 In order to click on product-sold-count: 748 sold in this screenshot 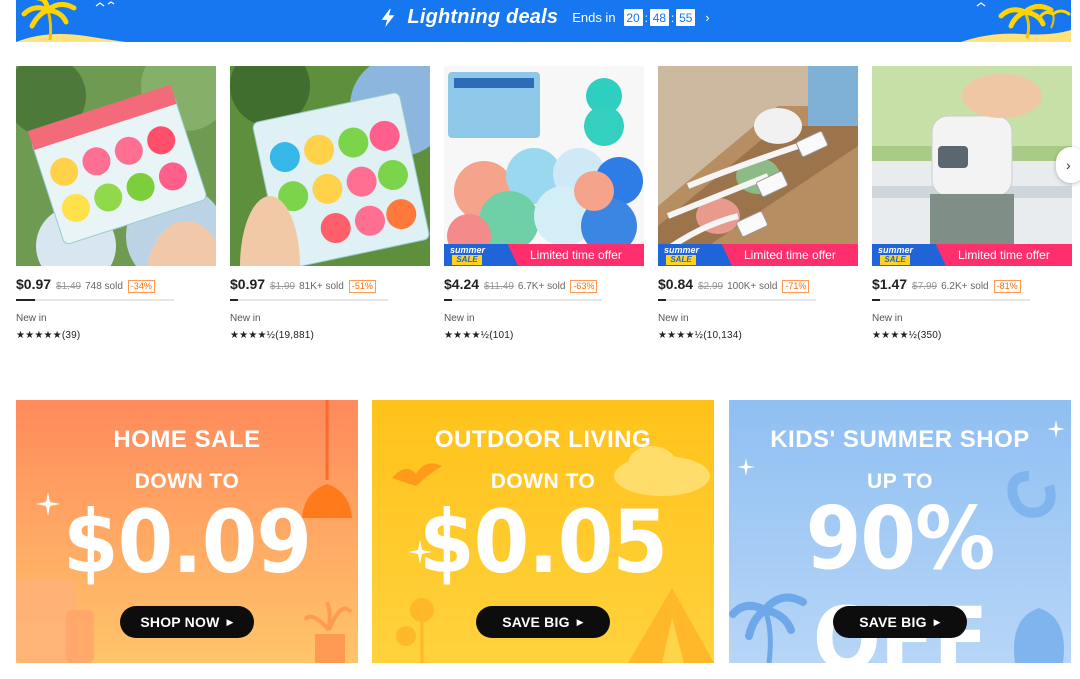, I will do `click(104, 286)`.